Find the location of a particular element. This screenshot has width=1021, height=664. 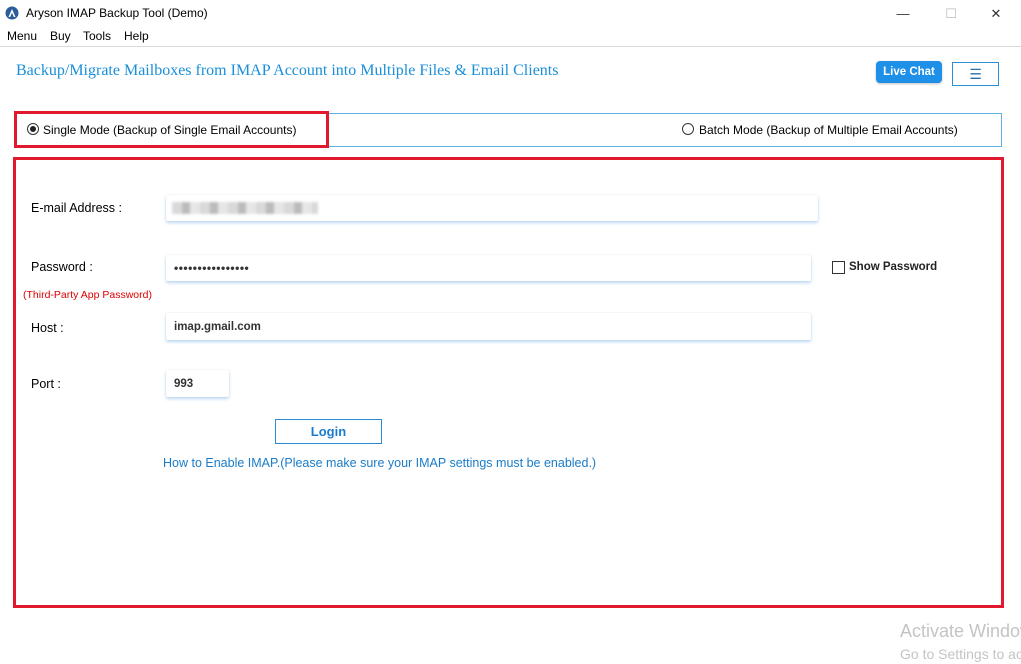

show-password-checkbox is located at coordinates (838, 267).